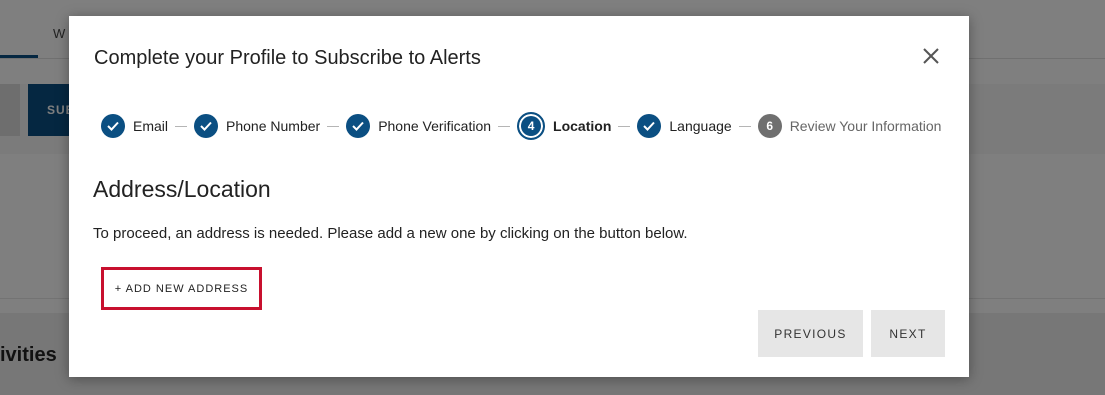  Describe the element at coordinates (700, 126) in the screenshot. I see `step-label: Language` at that location.